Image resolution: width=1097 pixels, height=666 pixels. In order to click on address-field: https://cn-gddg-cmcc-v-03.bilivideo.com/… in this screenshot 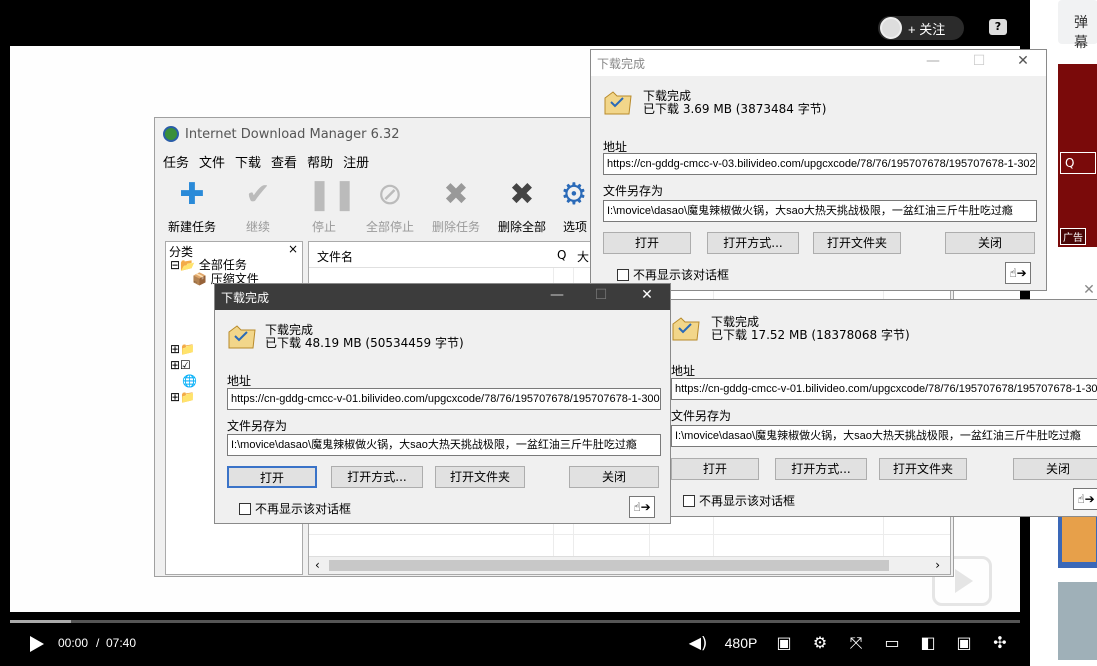, I will do `click(820, 164)`.